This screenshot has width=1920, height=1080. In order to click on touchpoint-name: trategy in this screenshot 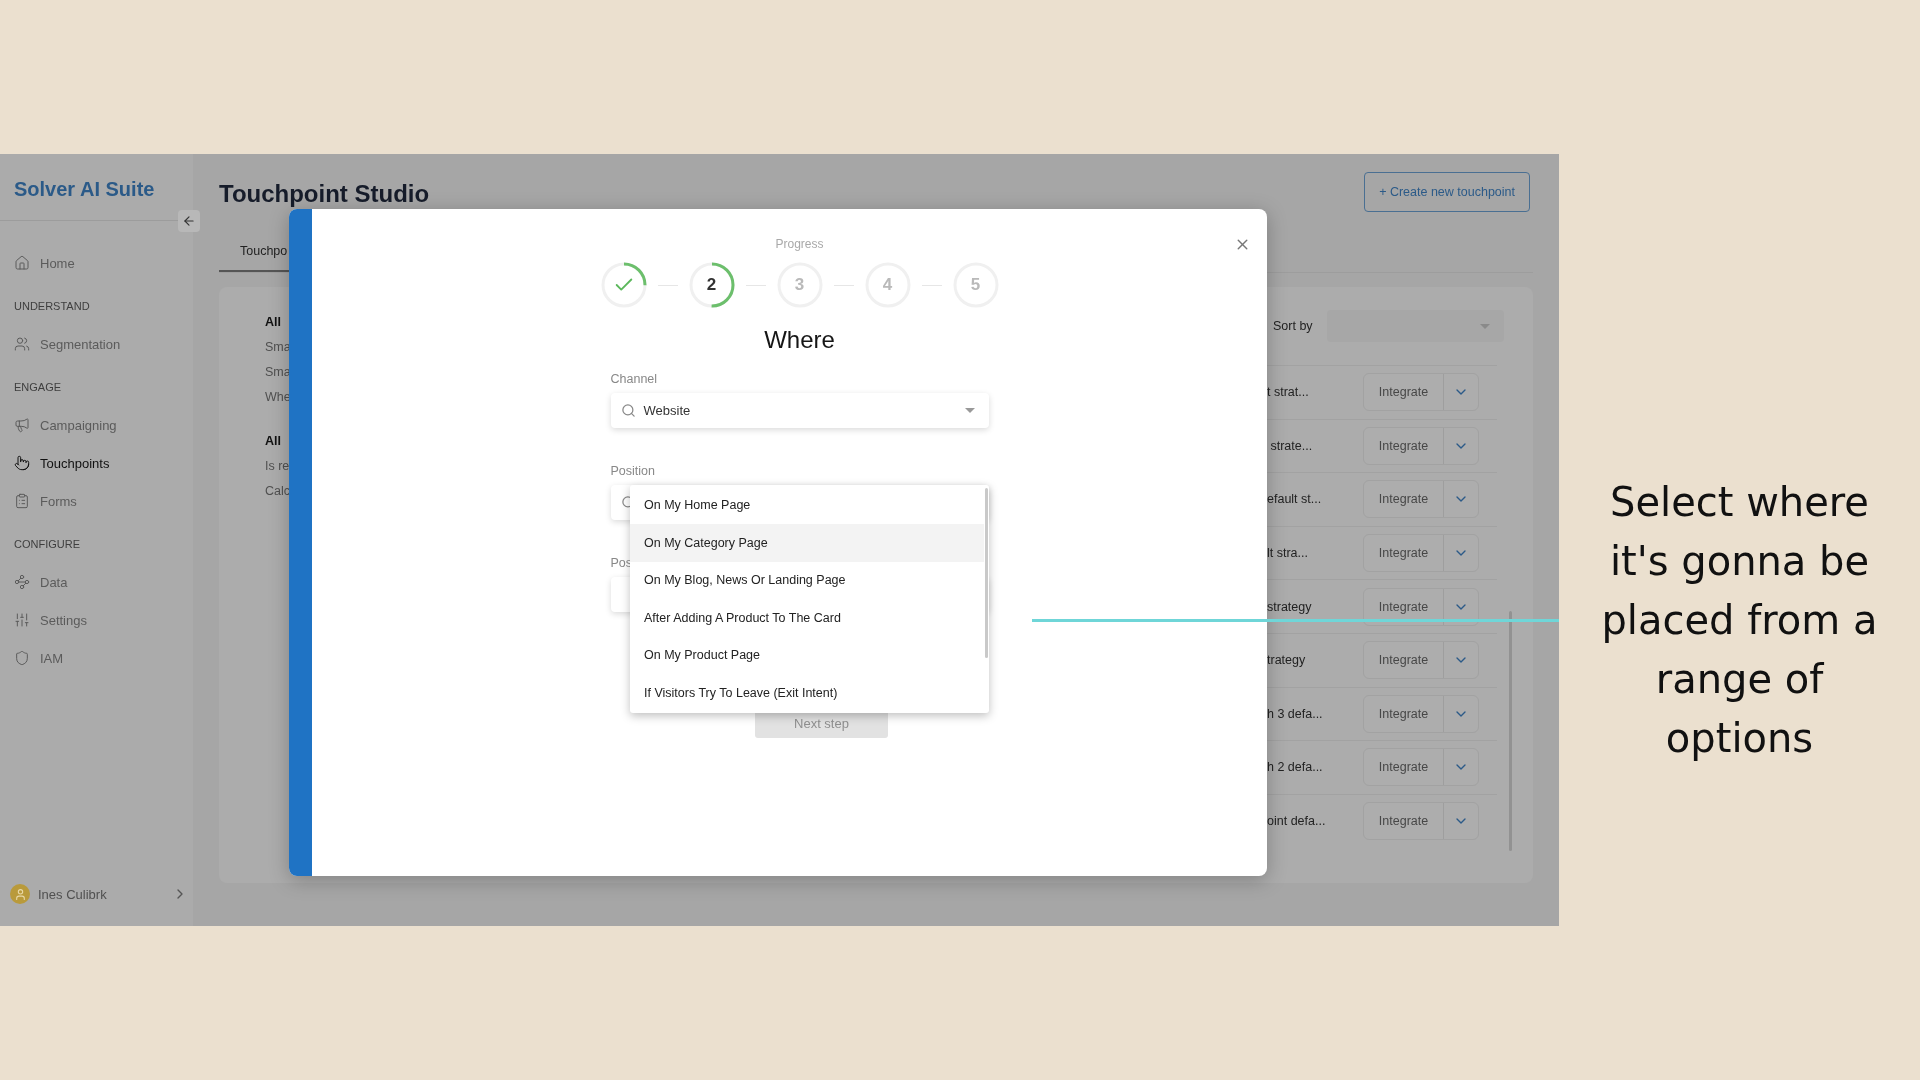, I will do `click(1287, 660)`.